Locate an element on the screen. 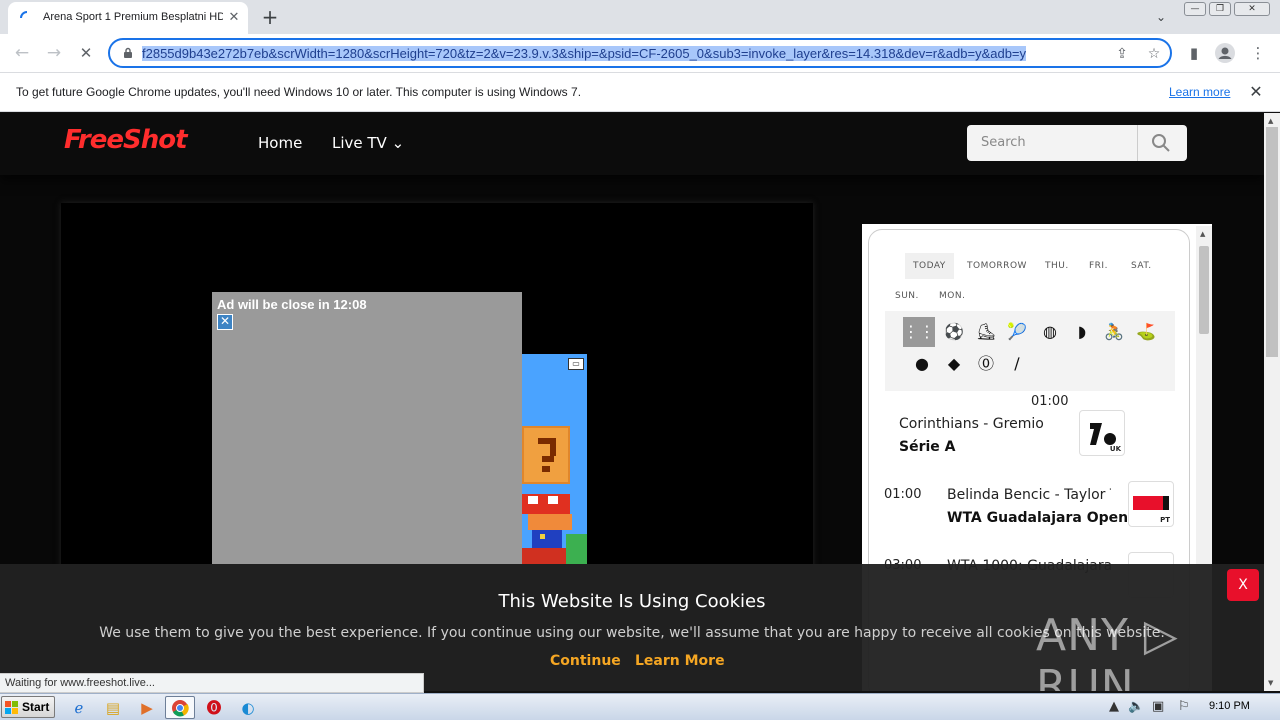 The width and height of the screenshot is (1280, 720). match-league: Série A is located at coordinates (927, 447).